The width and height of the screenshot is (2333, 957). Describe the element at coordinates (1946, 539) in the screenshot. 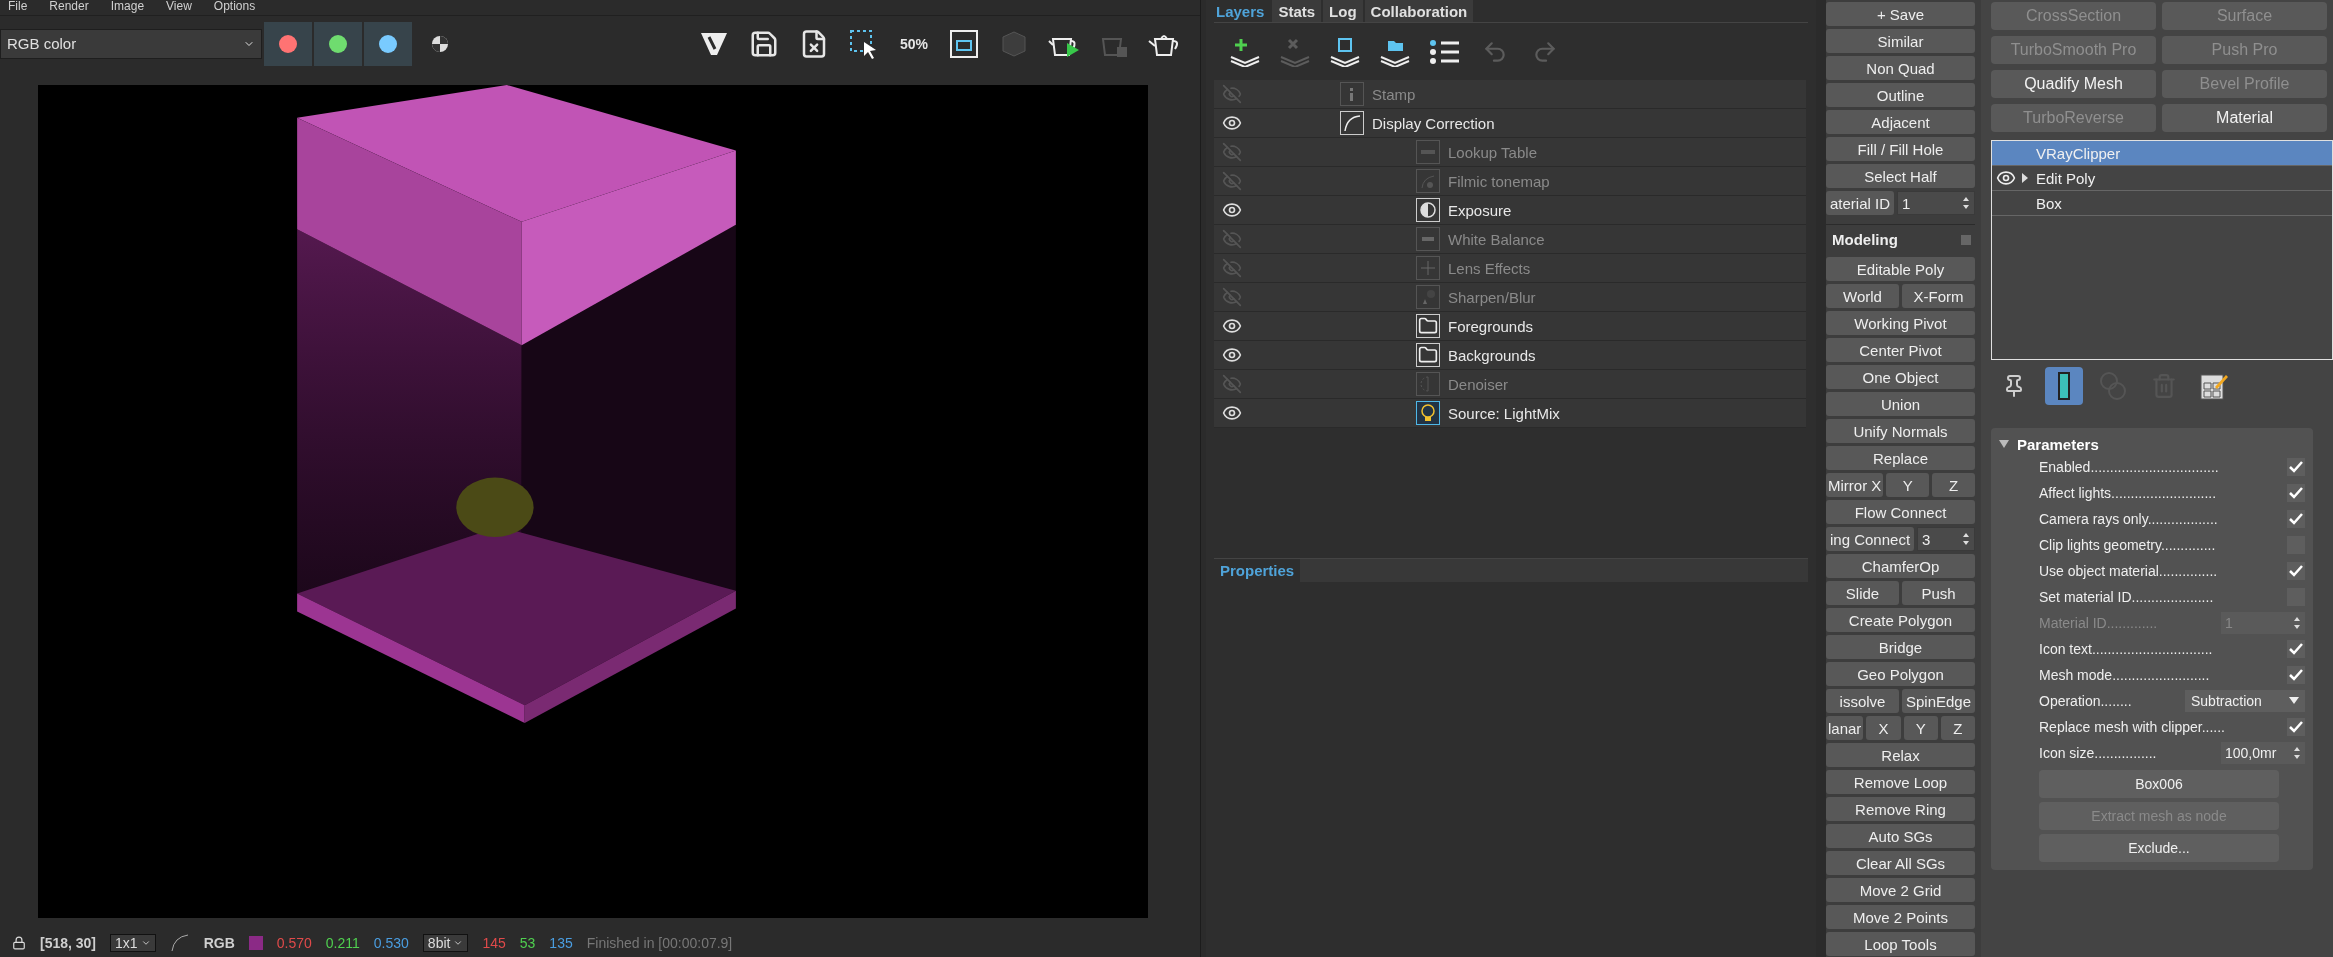

I see `number-field: 3` at that location.